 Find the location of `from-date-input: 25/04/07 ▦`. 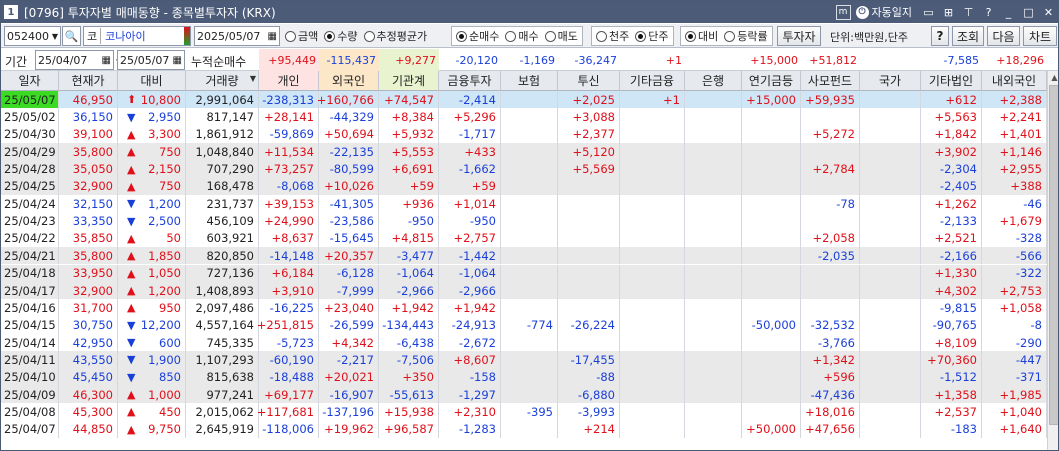

from-date-input: 25/04/07 ▦ is located at coordinates (74, 60).